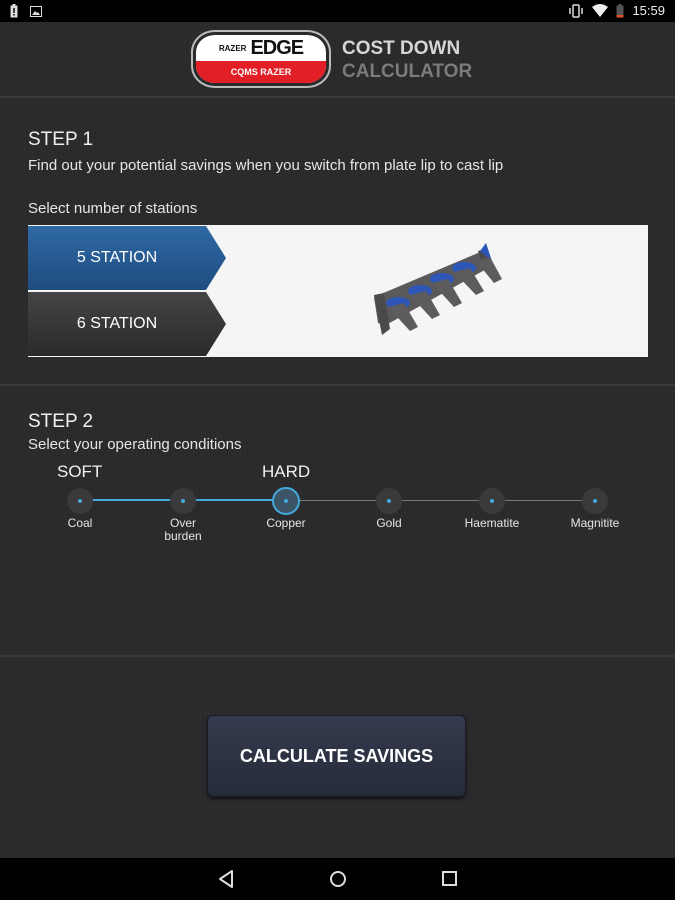 Image resolution: width=675 pixels, height=900 pixels. I want to click on calculate-savings-label: CALCULATE SAVINGS, so click(336, 755).